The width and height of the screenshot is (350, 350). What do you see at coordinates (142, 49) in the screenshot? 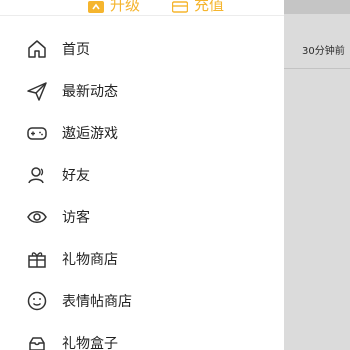
I see `menu-item-home: 首页` at bounding box center [142, 49].